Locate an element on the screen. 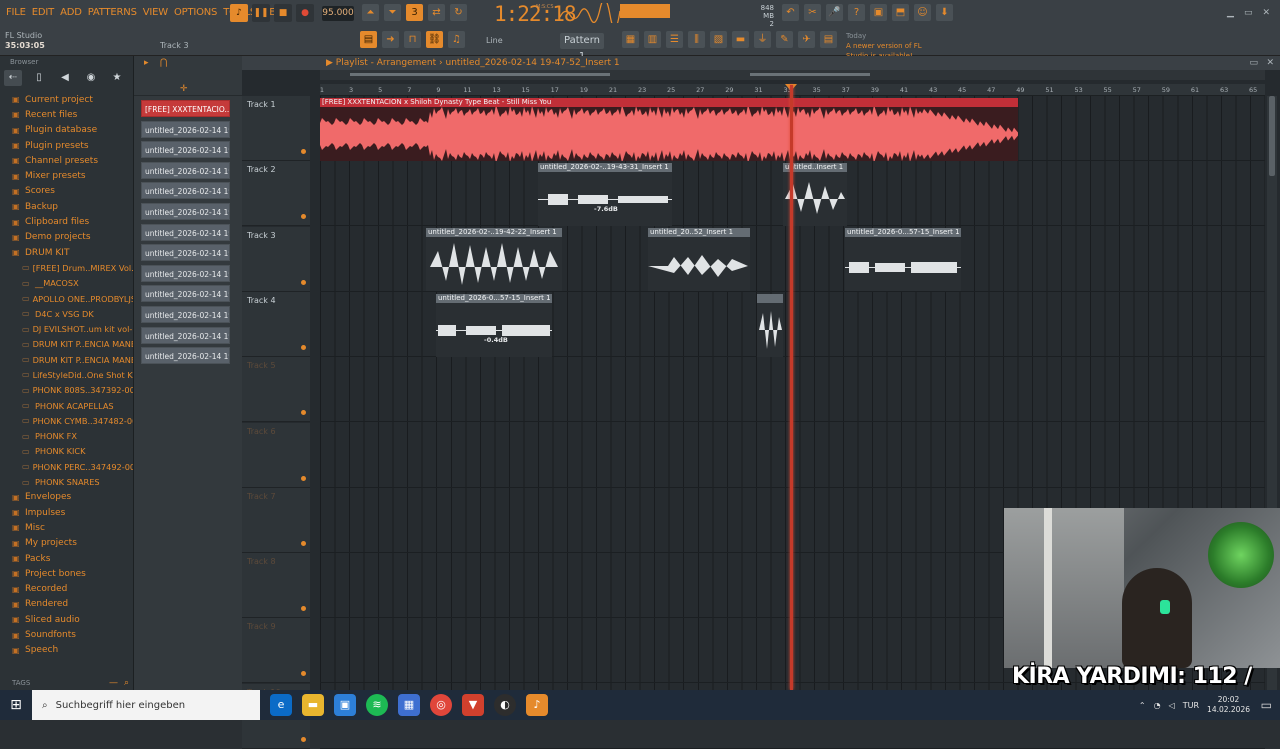 This screenshot has height=749, width=1280. add-icon: ✛ is located at coordinates (184, 89).